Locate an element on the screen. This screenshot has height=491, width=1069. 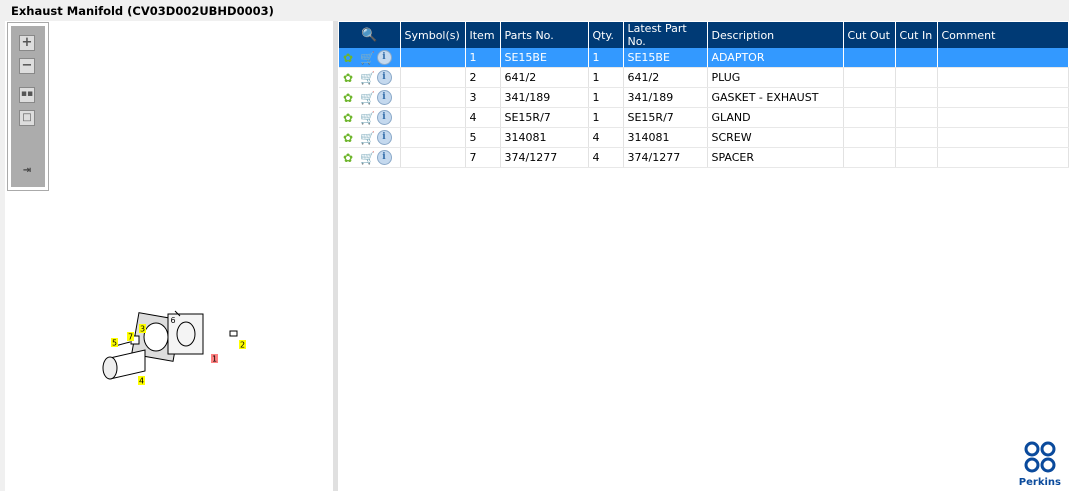
header-comment: Comment is located at coordinates (1003, 35).